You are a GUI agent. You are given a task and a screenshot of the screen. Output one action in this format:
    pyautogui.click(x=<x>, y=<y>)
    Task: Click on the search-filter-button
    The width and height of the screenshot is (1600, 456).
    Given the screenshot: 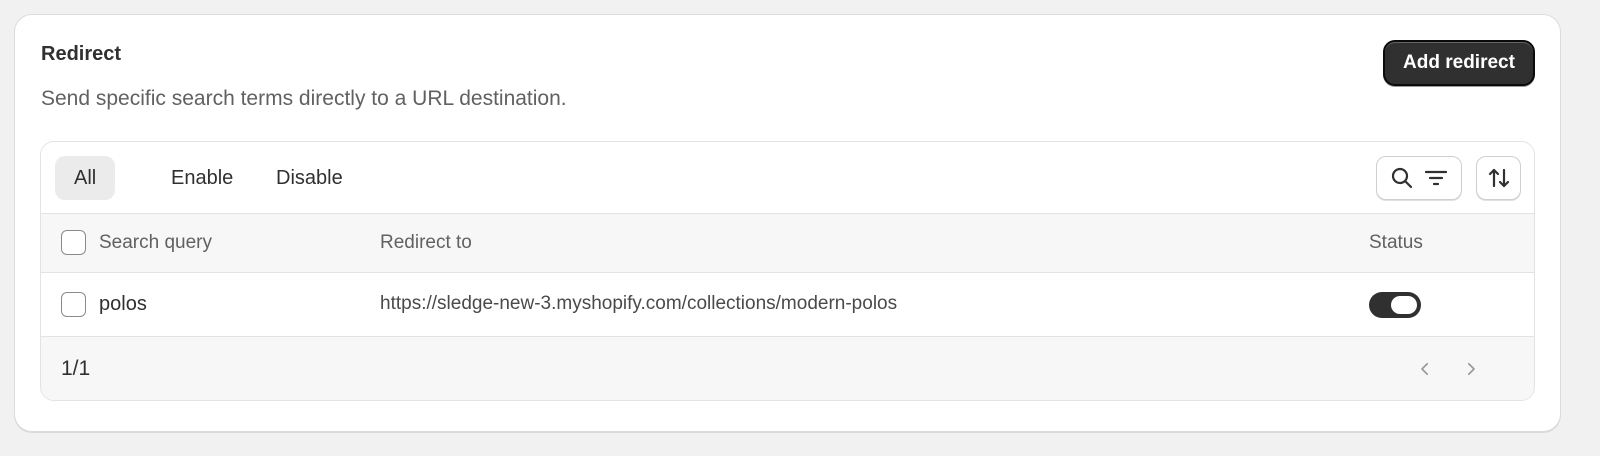 What is the action you would take?
    pyautogui.click(x=1419, y=178)
    